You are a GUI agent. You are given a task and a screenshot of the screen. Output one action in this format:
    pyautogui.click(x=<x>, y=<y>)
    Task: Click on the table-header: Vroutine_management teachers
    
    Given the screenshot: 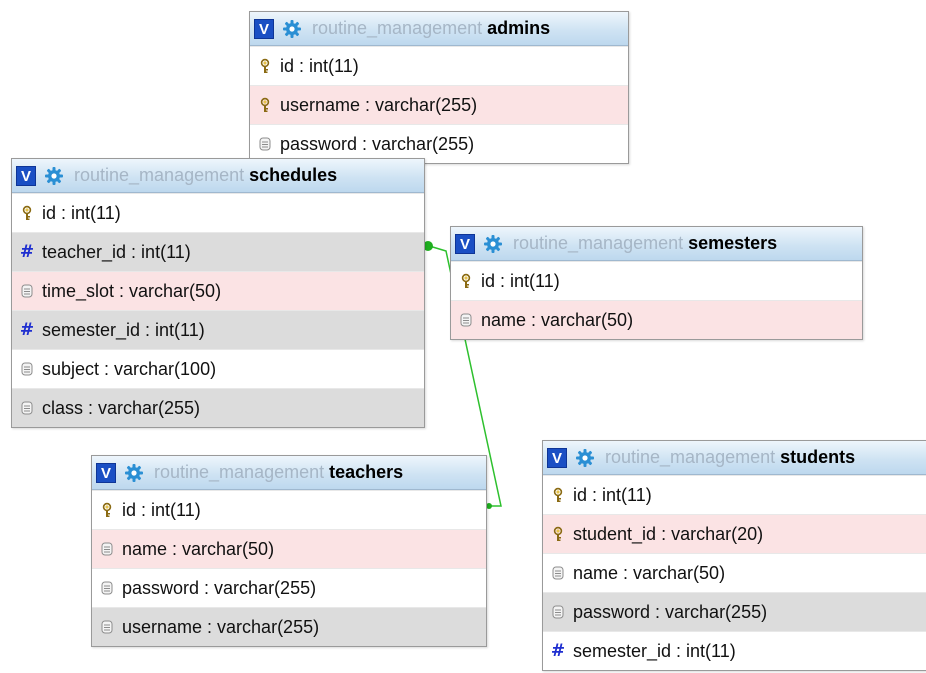 What is the action you would take?
    pyautogui.click(x=289, y=473)
    